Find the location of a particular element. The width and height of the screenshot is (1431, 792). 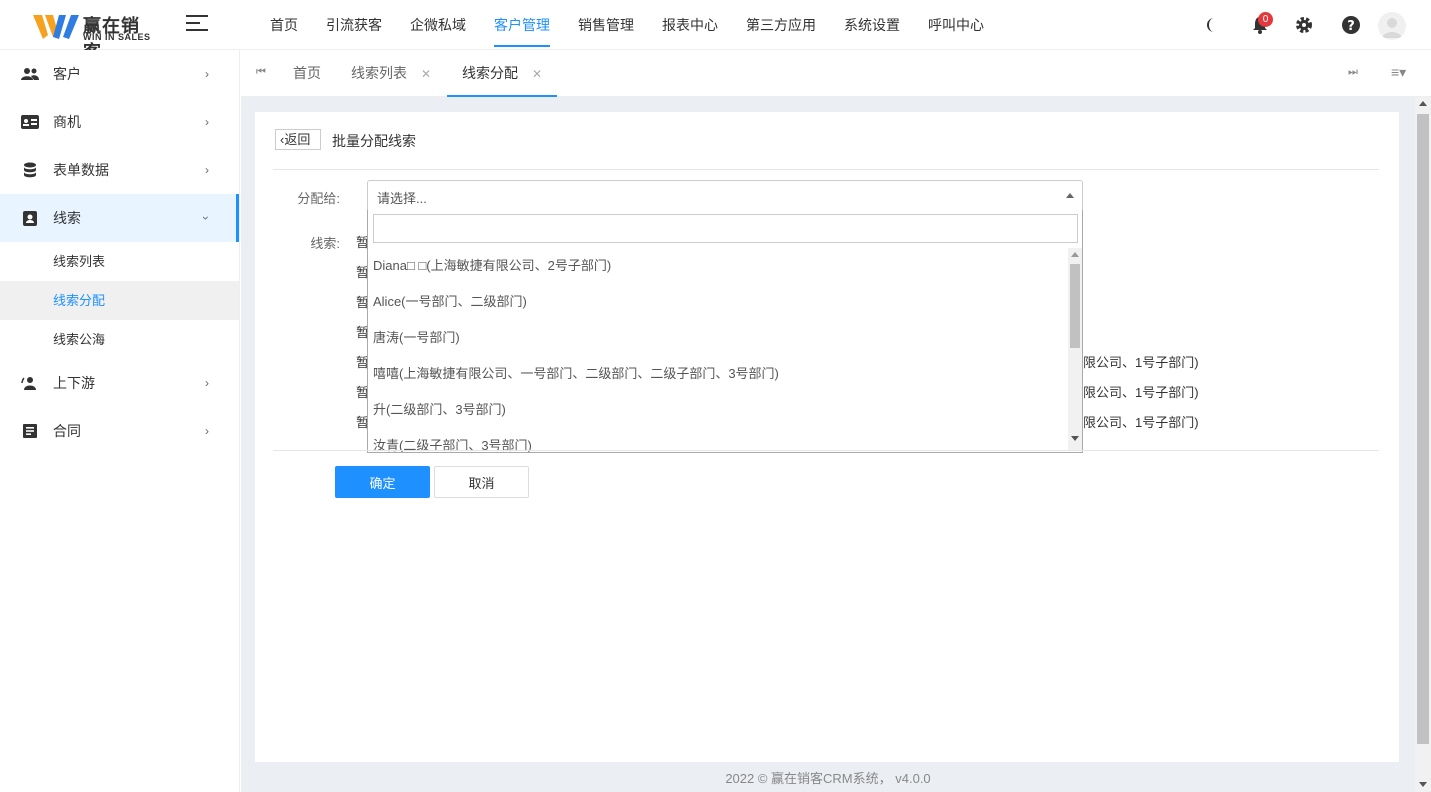

top-nav-item: 报表中心 is located at coordinates (690, 25).